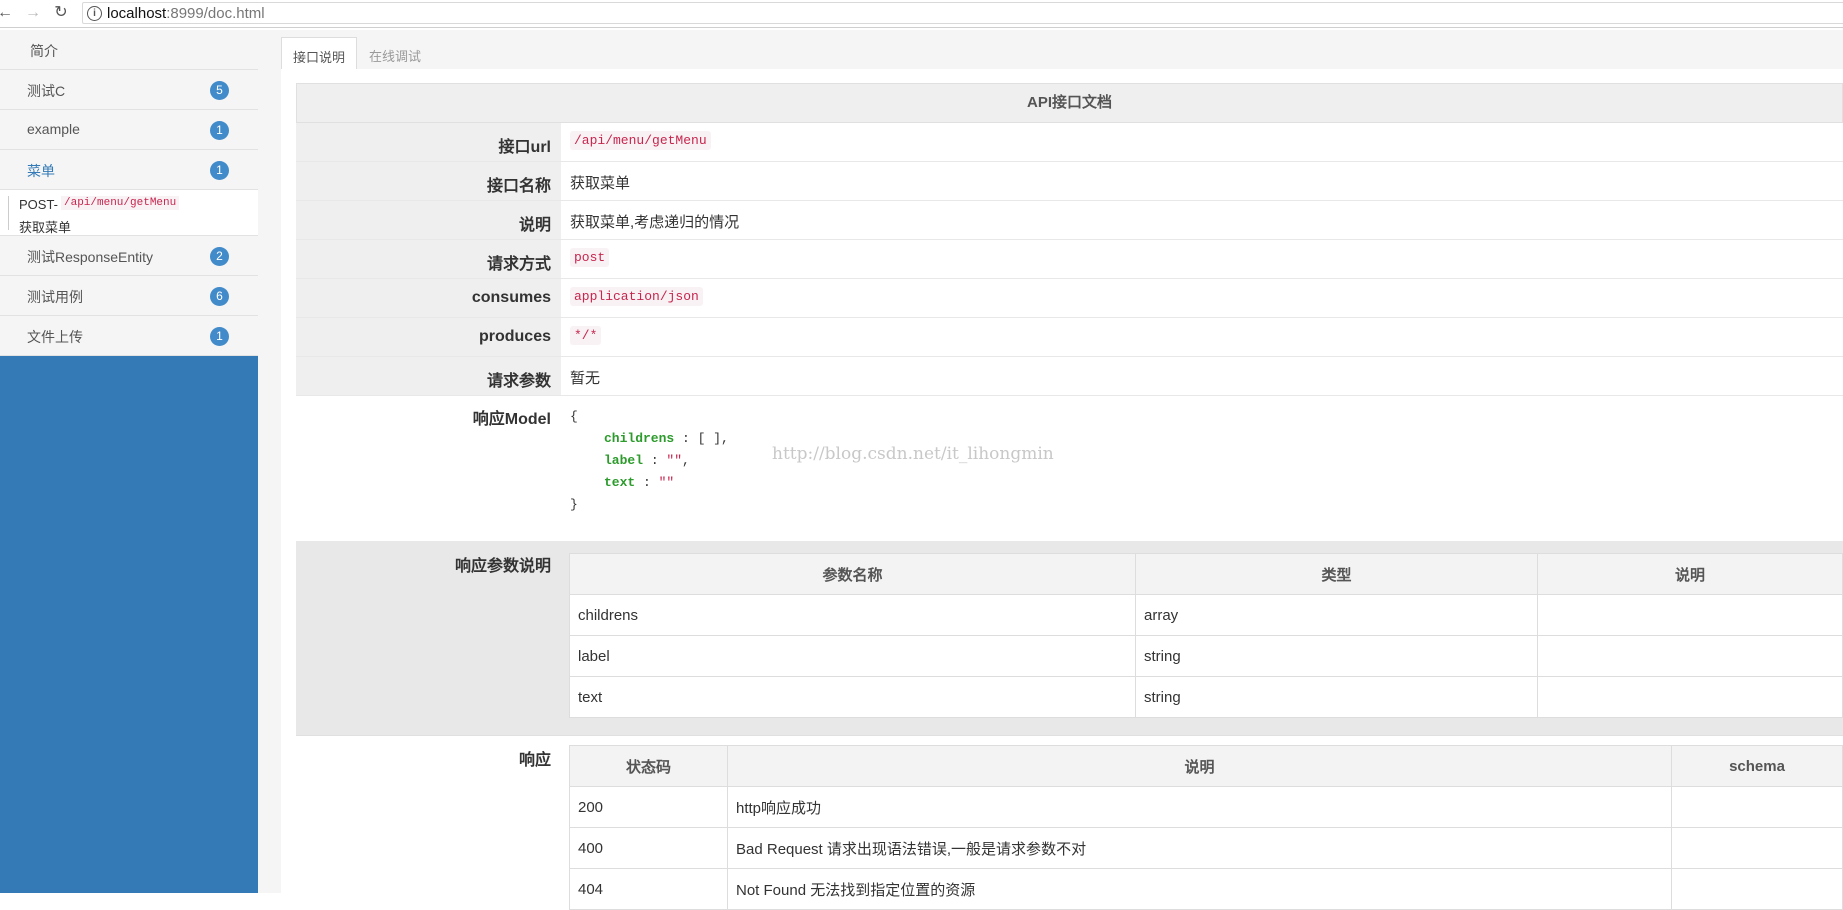 This screenshot has height=910, width=1843. I want to click on row-label: 响应Model, so click(428, 468).